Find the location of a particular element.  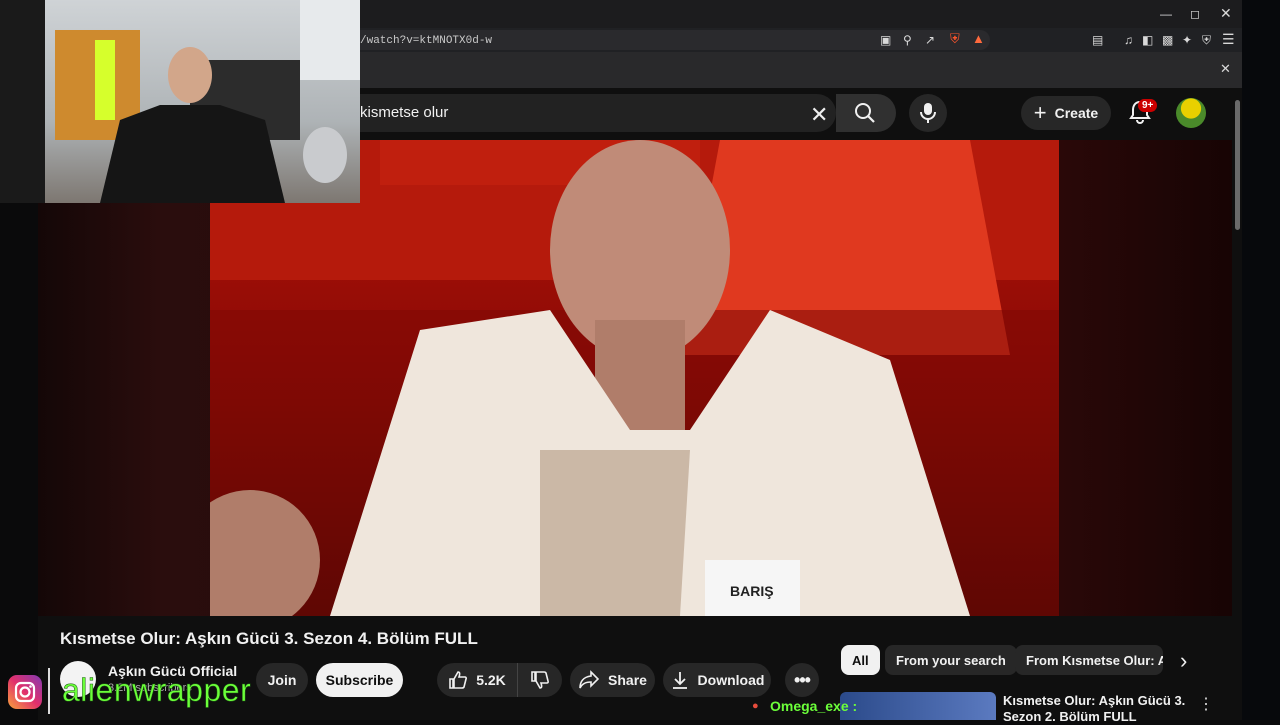

zoom-icon: ⚲ is located at coordinates (907, 40).